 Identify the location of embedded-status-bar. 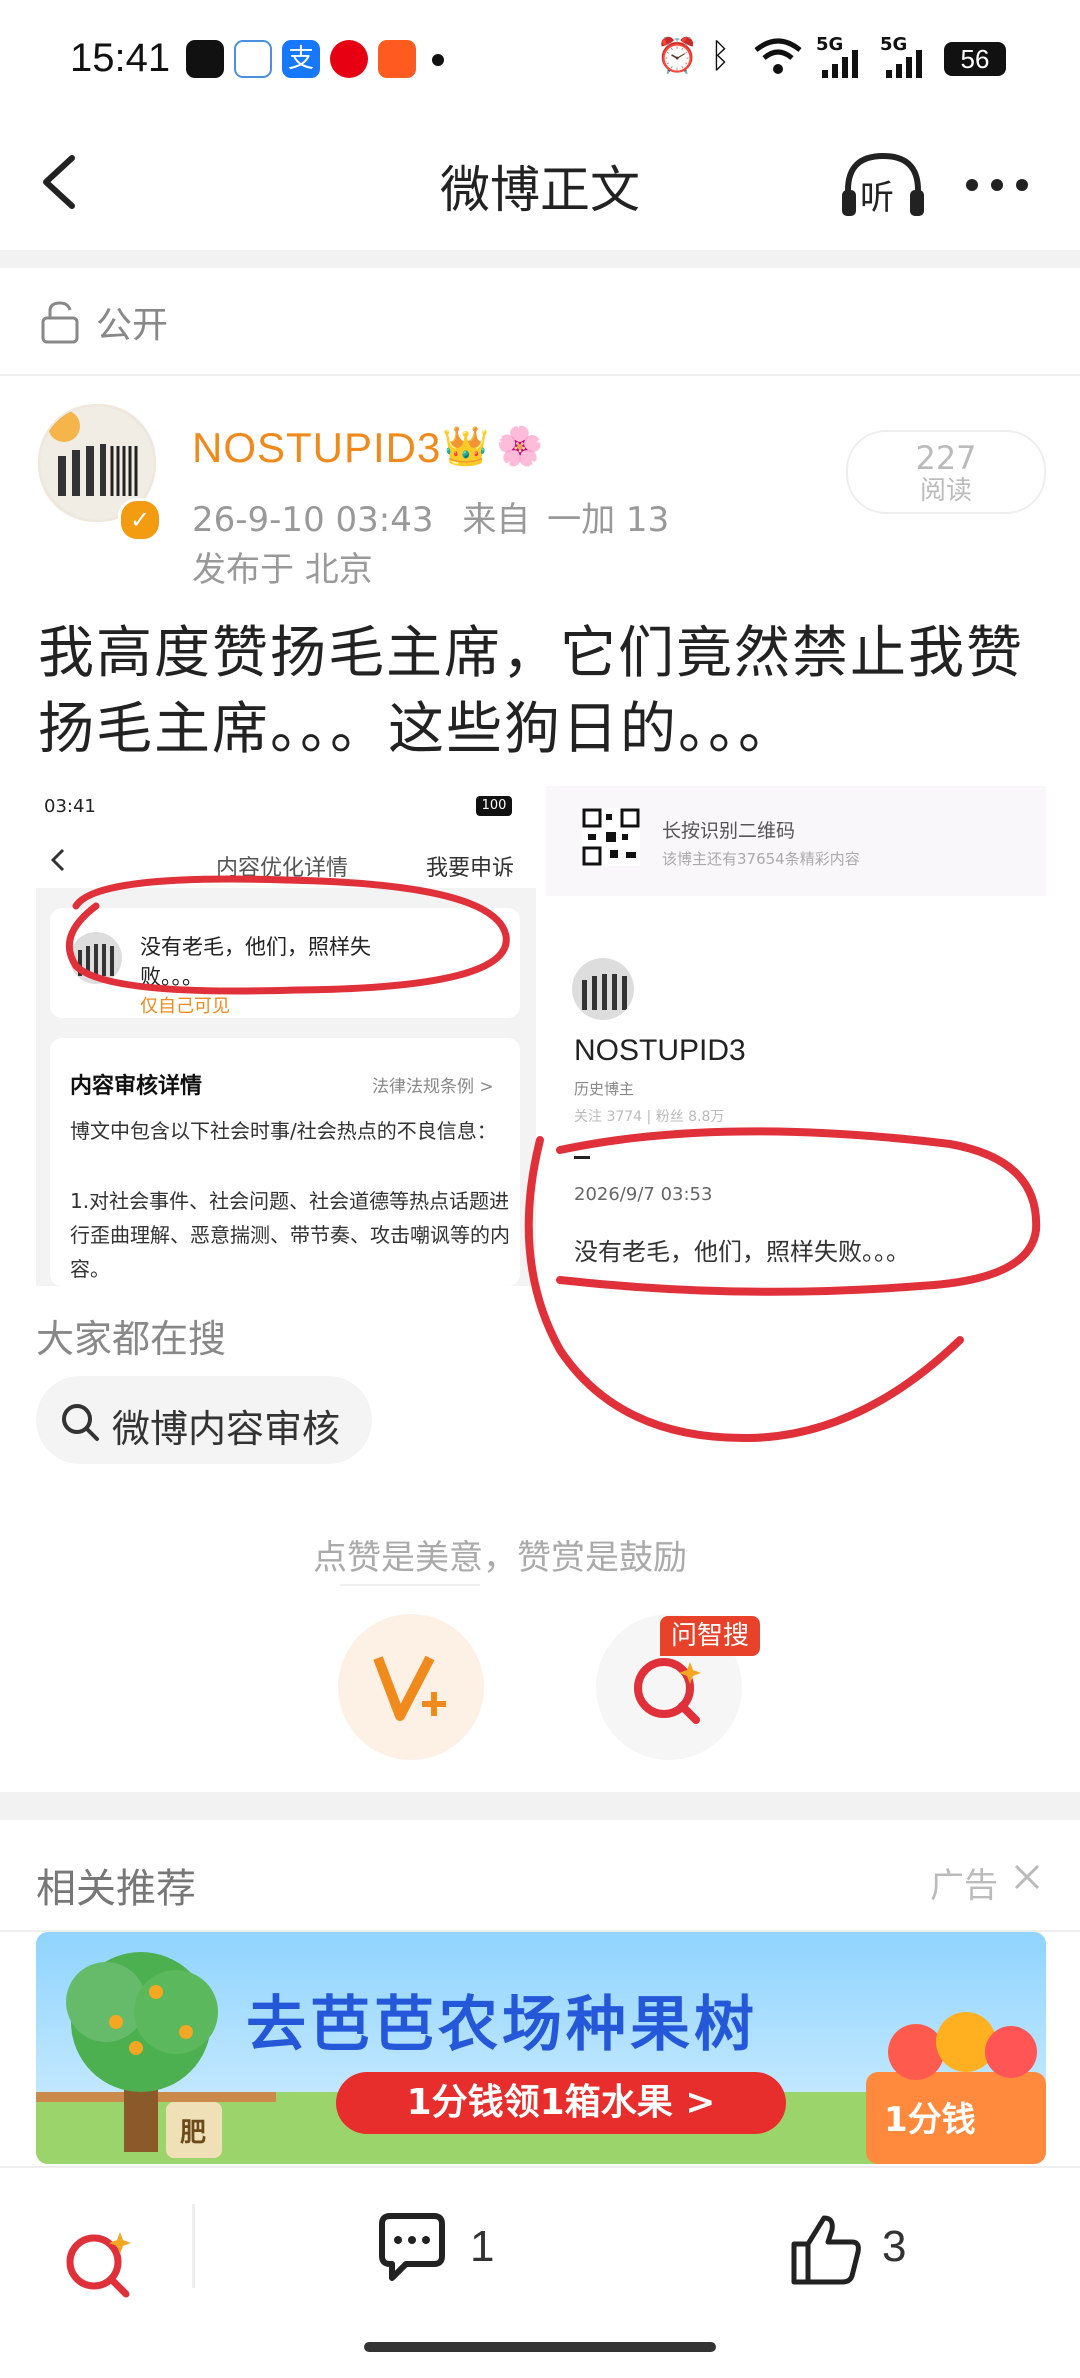
(286, 808).